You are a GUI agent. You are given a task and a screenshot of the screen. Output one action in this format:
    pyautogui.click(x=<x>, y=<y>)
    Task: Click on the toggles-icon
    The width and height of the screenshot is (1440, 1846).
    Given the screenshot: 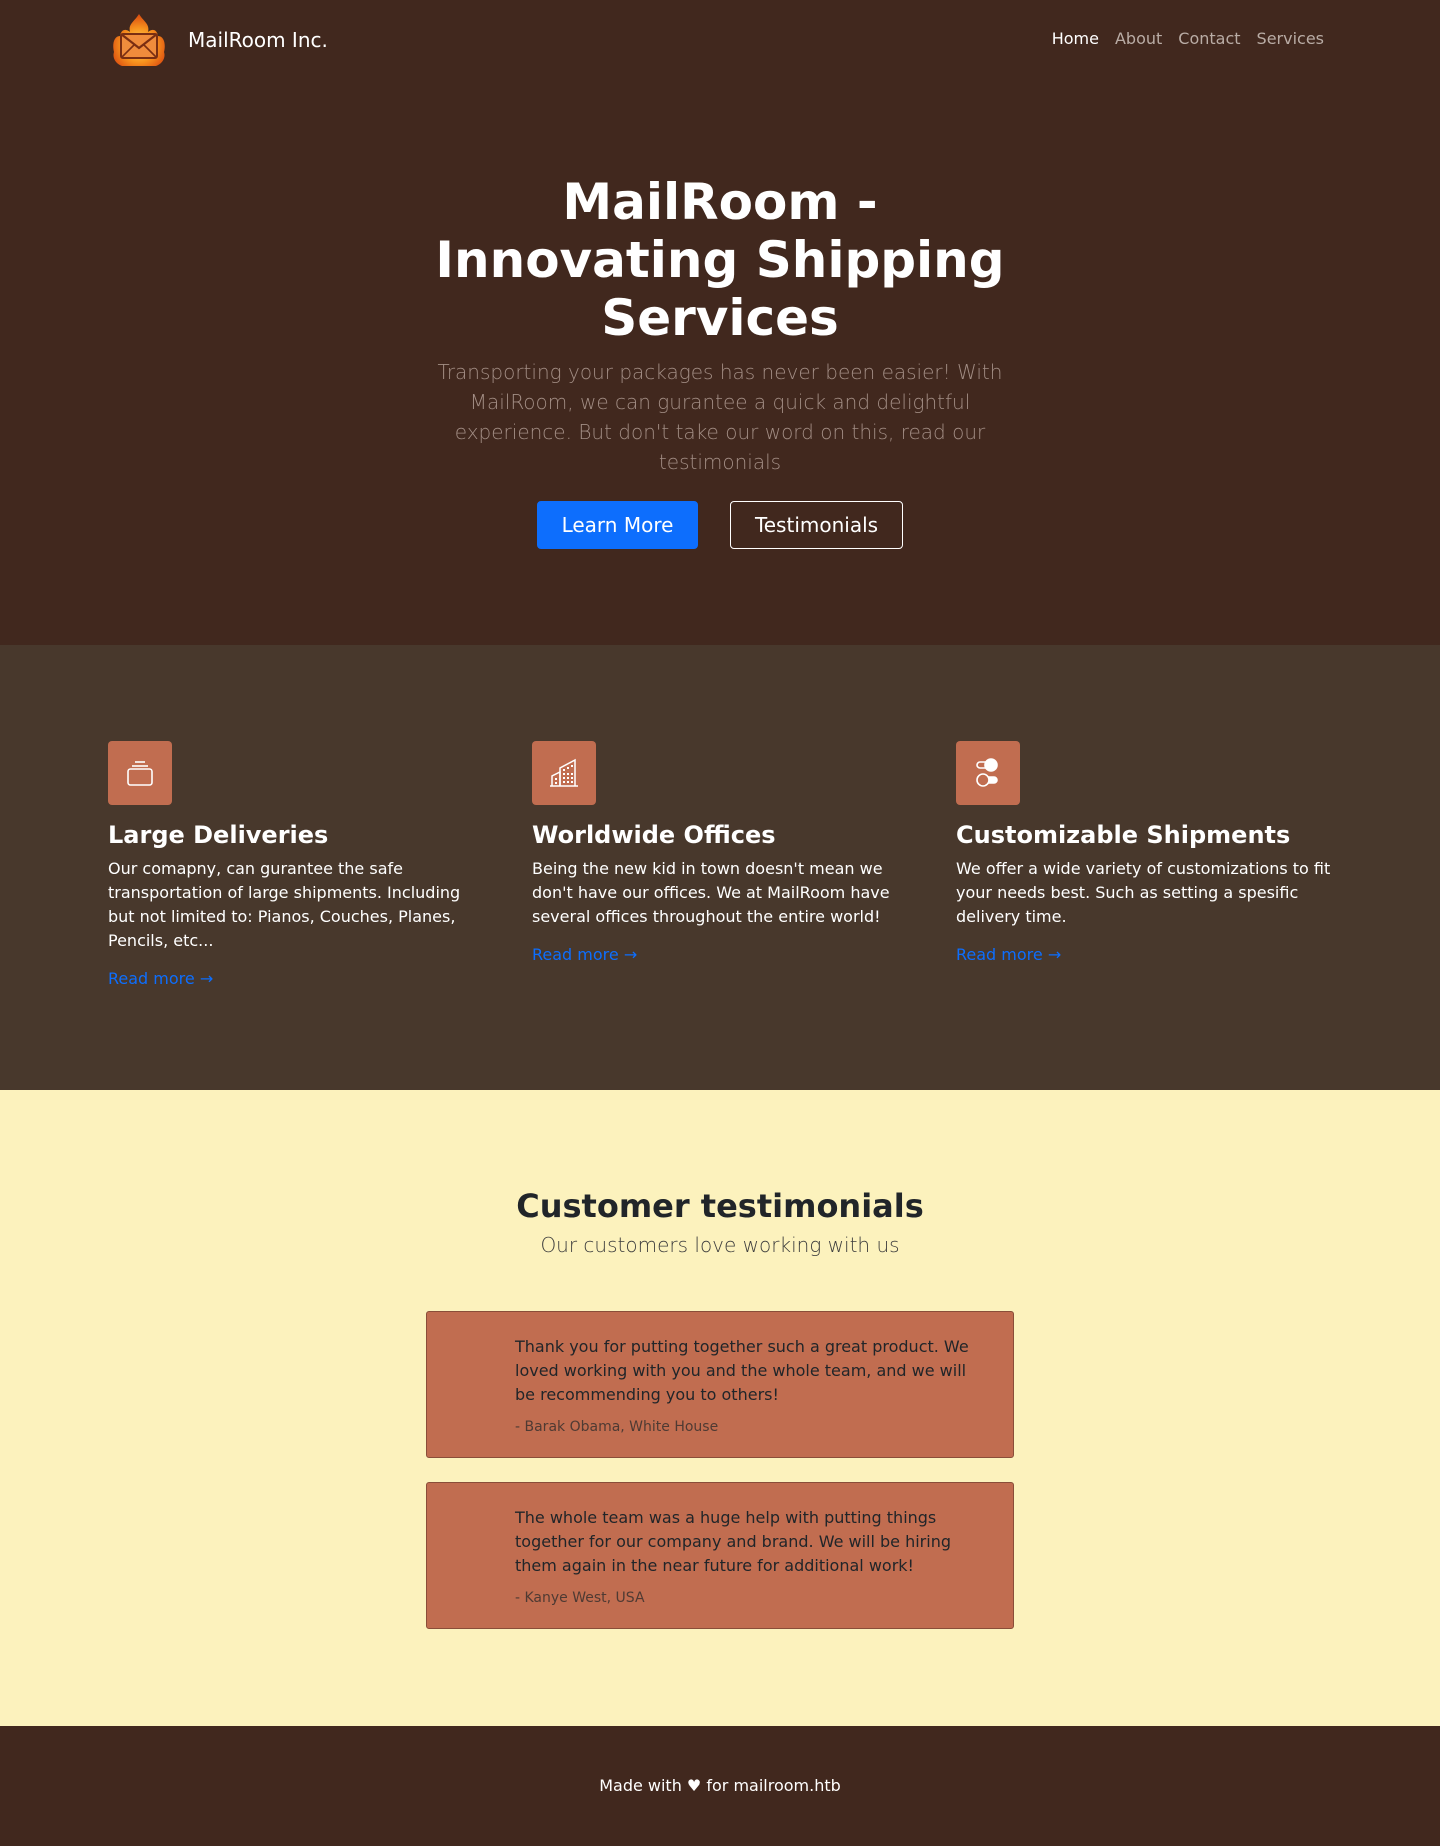 What is the action you would take?
    pyautogui.click(x=987, y=772)
    